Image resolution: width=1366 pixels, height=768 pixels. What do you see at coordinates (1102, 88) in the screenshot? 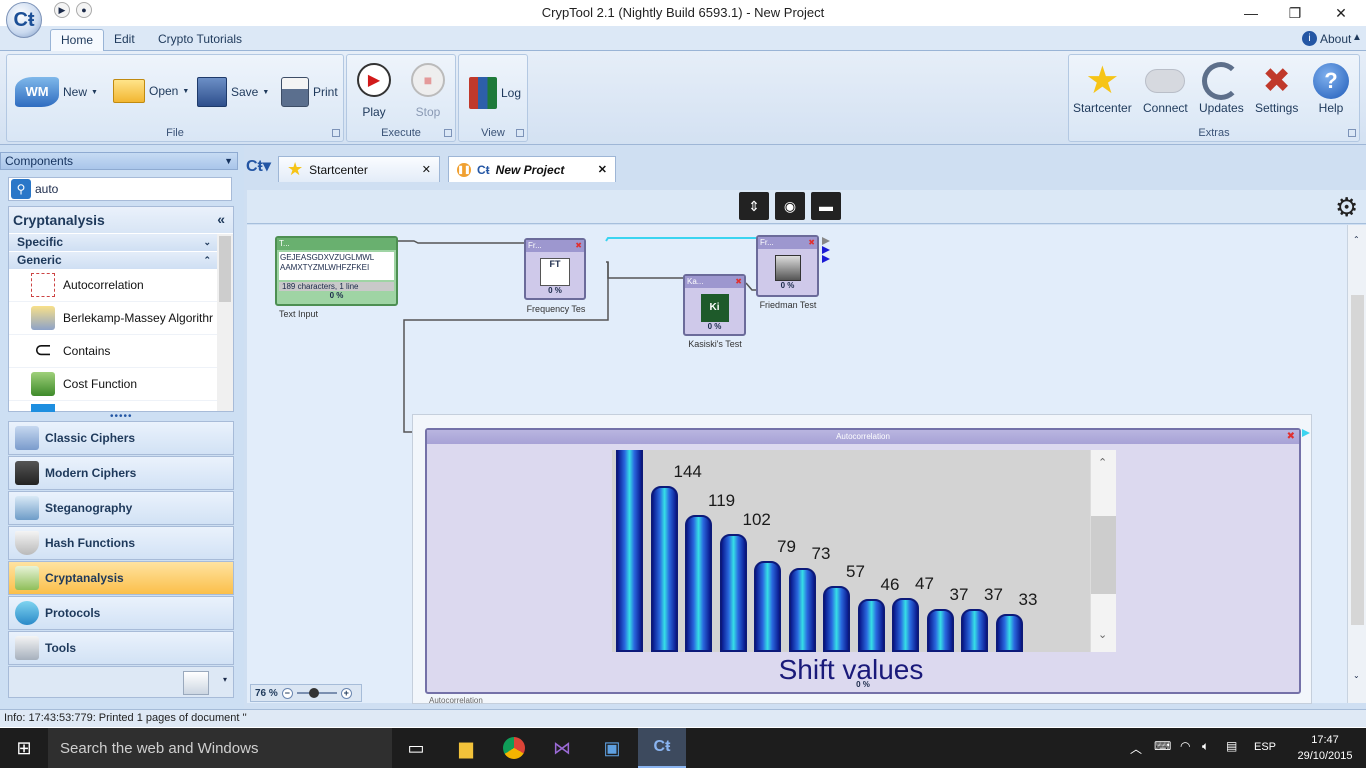
I see `startcenter-button: ★ Startcenter` at bounding box center [1102, 88].